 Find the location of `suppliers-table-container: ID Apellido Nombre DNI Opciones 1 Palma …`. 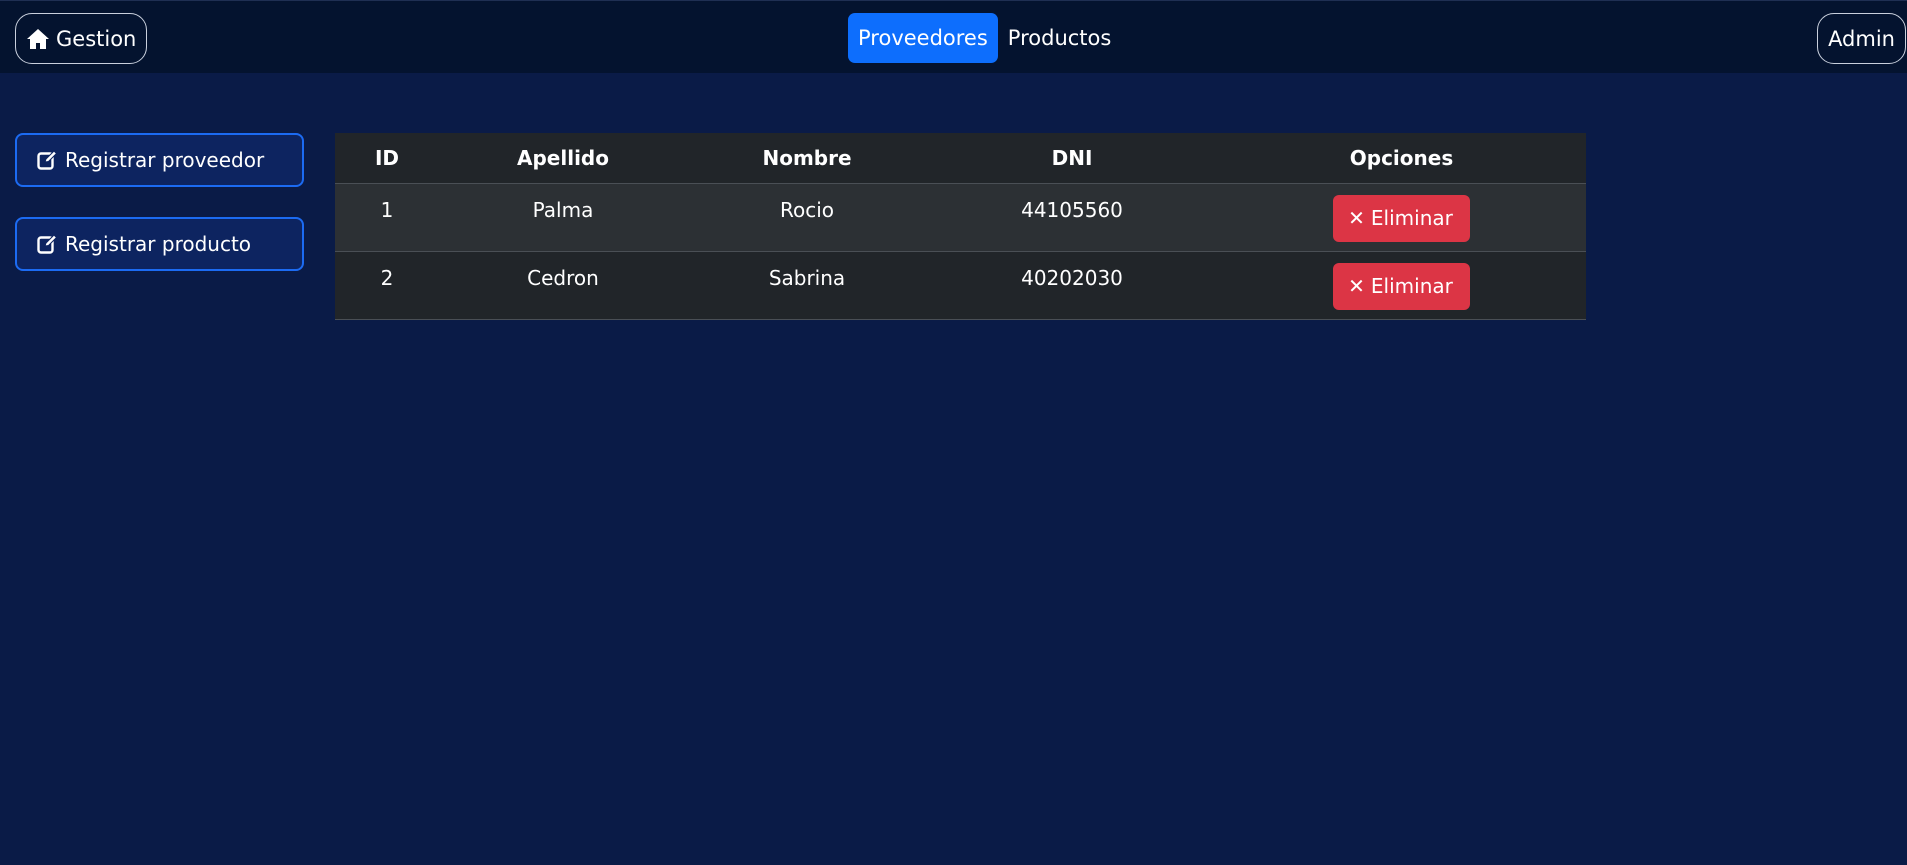

suppliers-table-container: ID Apellido Nombre DNI Opciones 1 Palma … is located at coordinates (960, 226).